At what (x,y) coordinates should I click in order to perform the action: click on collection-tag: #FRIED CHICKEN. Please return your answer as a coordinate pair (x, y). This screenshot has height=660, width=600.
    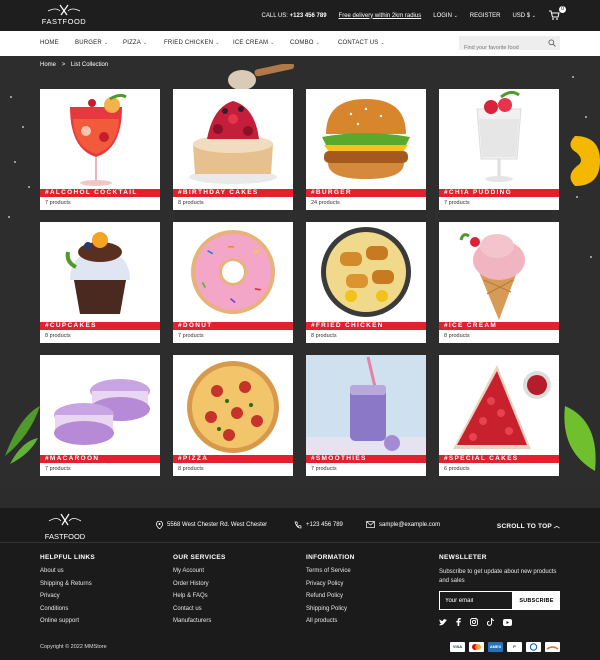
    Looking at the image, I should click on (366, 326).